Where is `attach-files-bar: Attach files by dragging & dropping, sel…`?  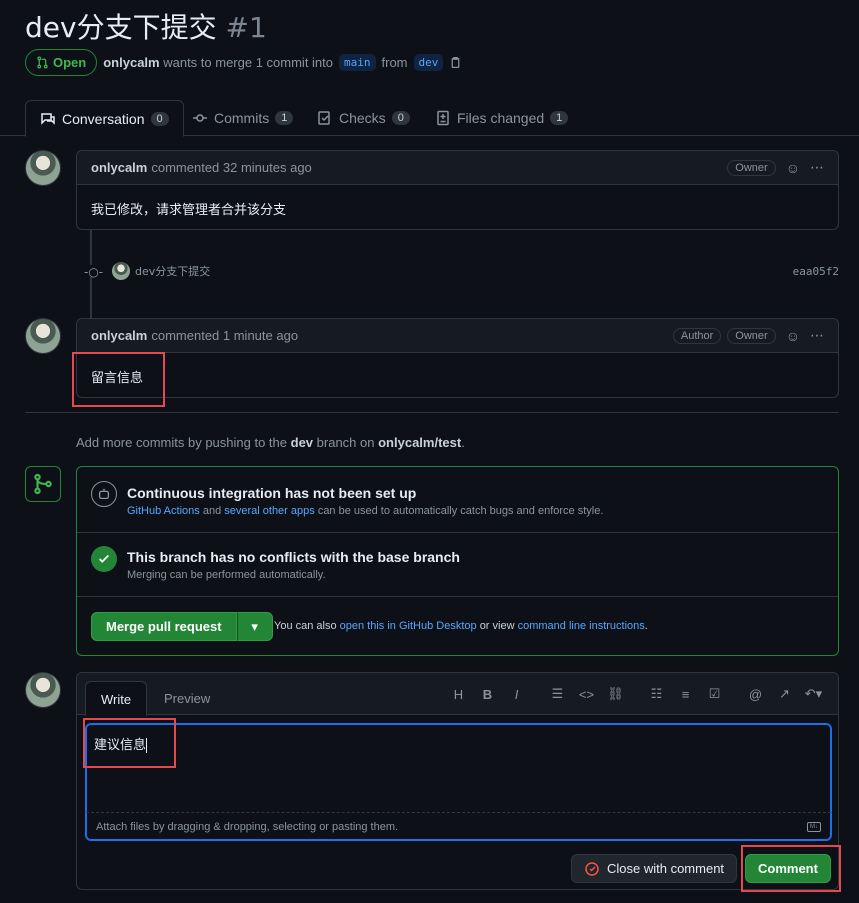 attach-files-bar: Attach files by dragging & dropping, sel… is located at coordinates (458, 826).